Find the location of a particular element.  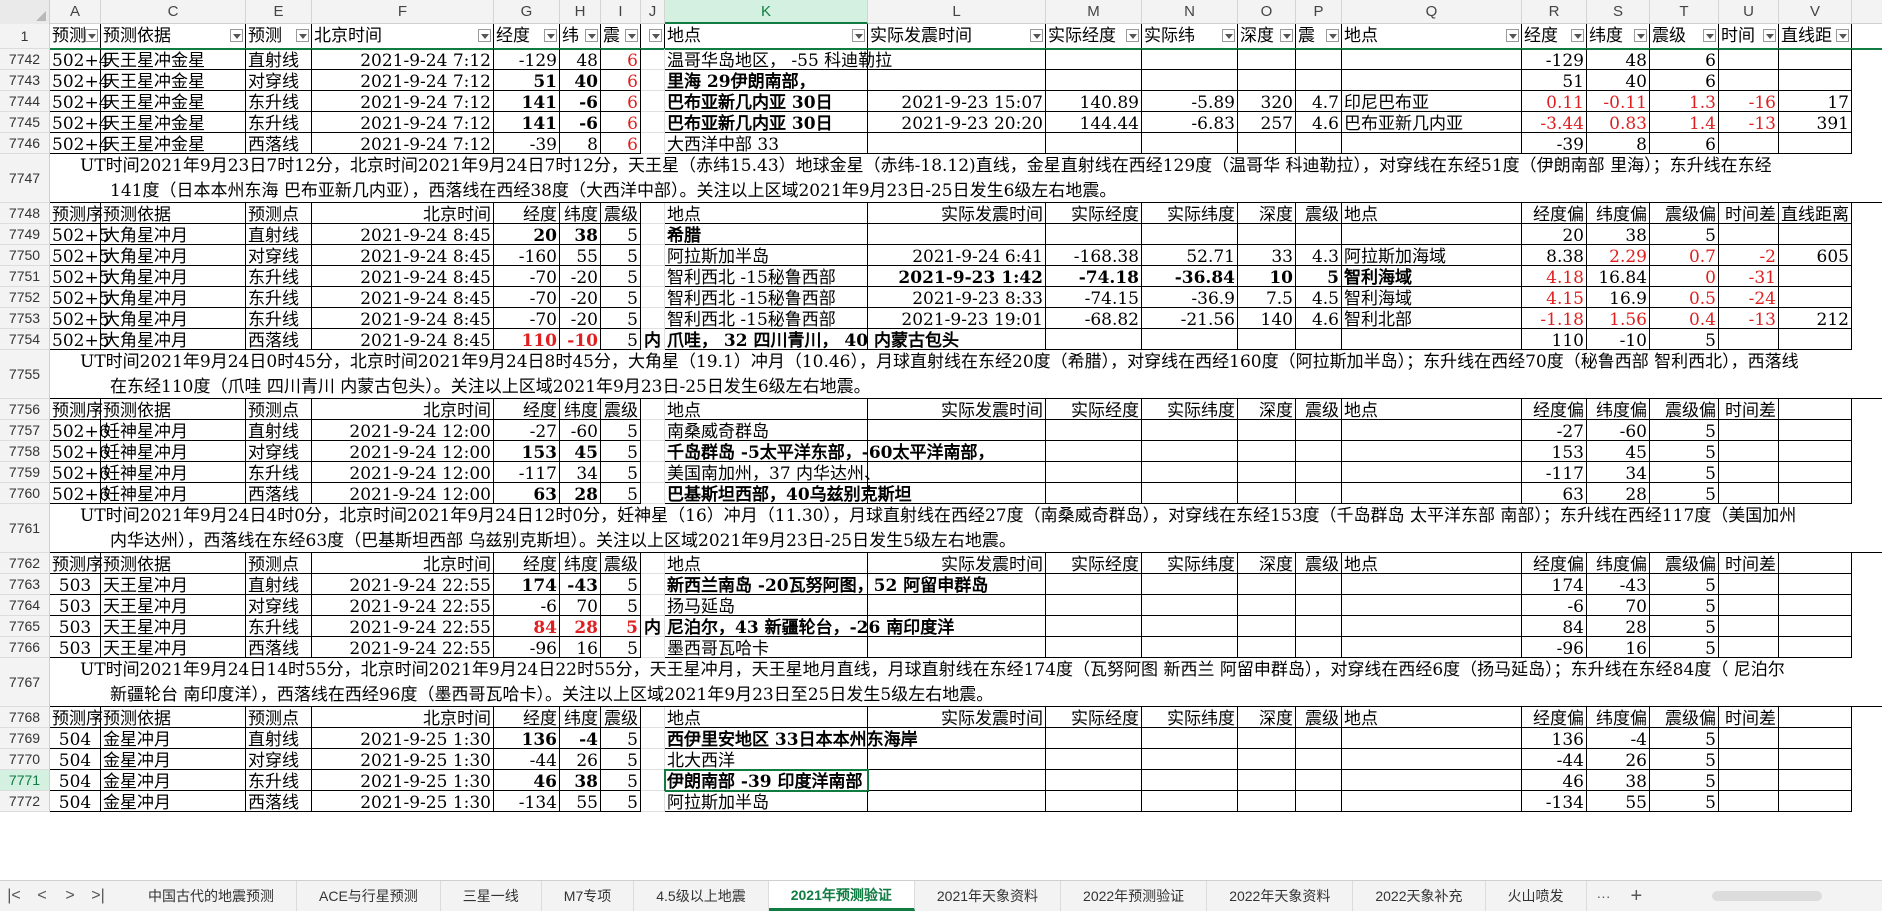

table-cell: -160 is located at coordinates (527, 256).